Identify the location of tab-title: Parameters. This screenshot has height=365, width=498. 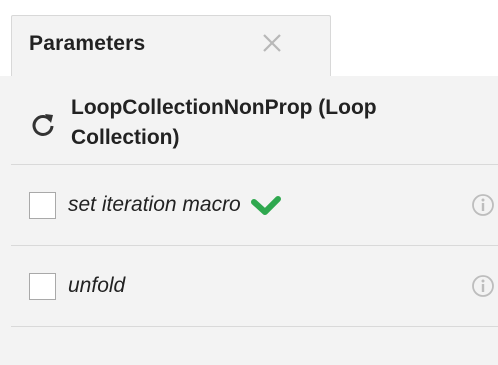
(87, 43).